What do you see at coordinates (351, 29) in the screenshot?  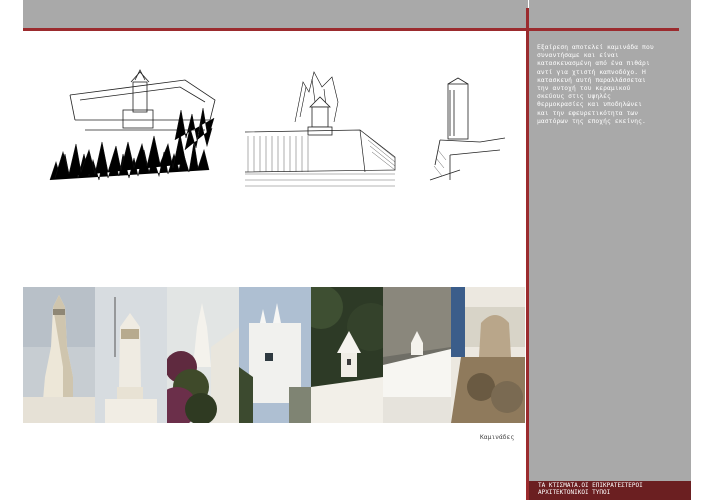 I see `top-divider` at bounding box center [351, 29].